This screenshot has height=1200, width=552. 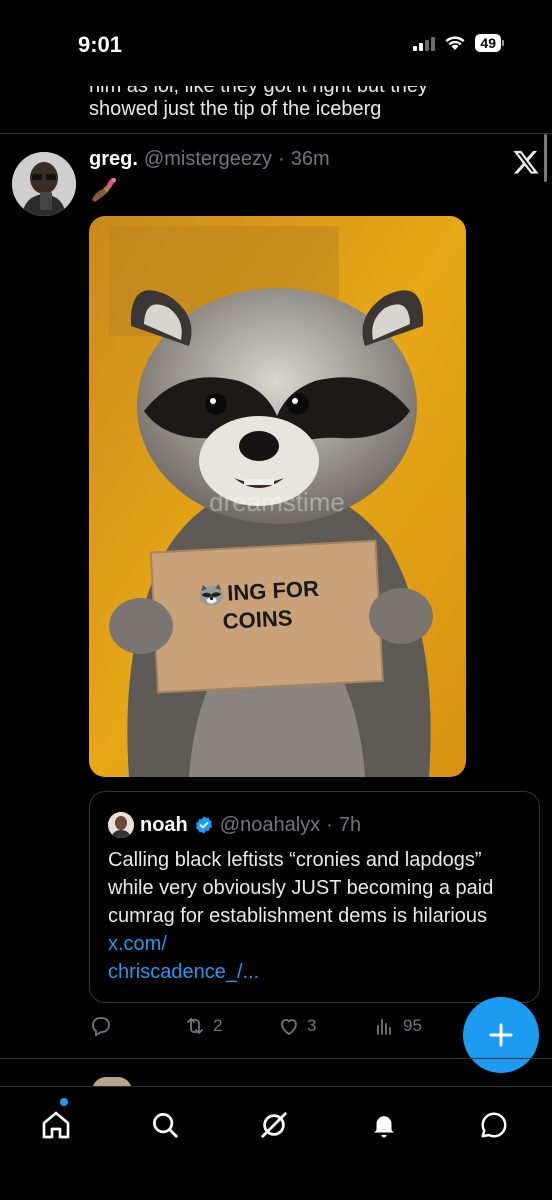 What do you see at coordinates (289, 1027) in the screenshot?
I see `heart-icon` at bounding box center [289, 1027].